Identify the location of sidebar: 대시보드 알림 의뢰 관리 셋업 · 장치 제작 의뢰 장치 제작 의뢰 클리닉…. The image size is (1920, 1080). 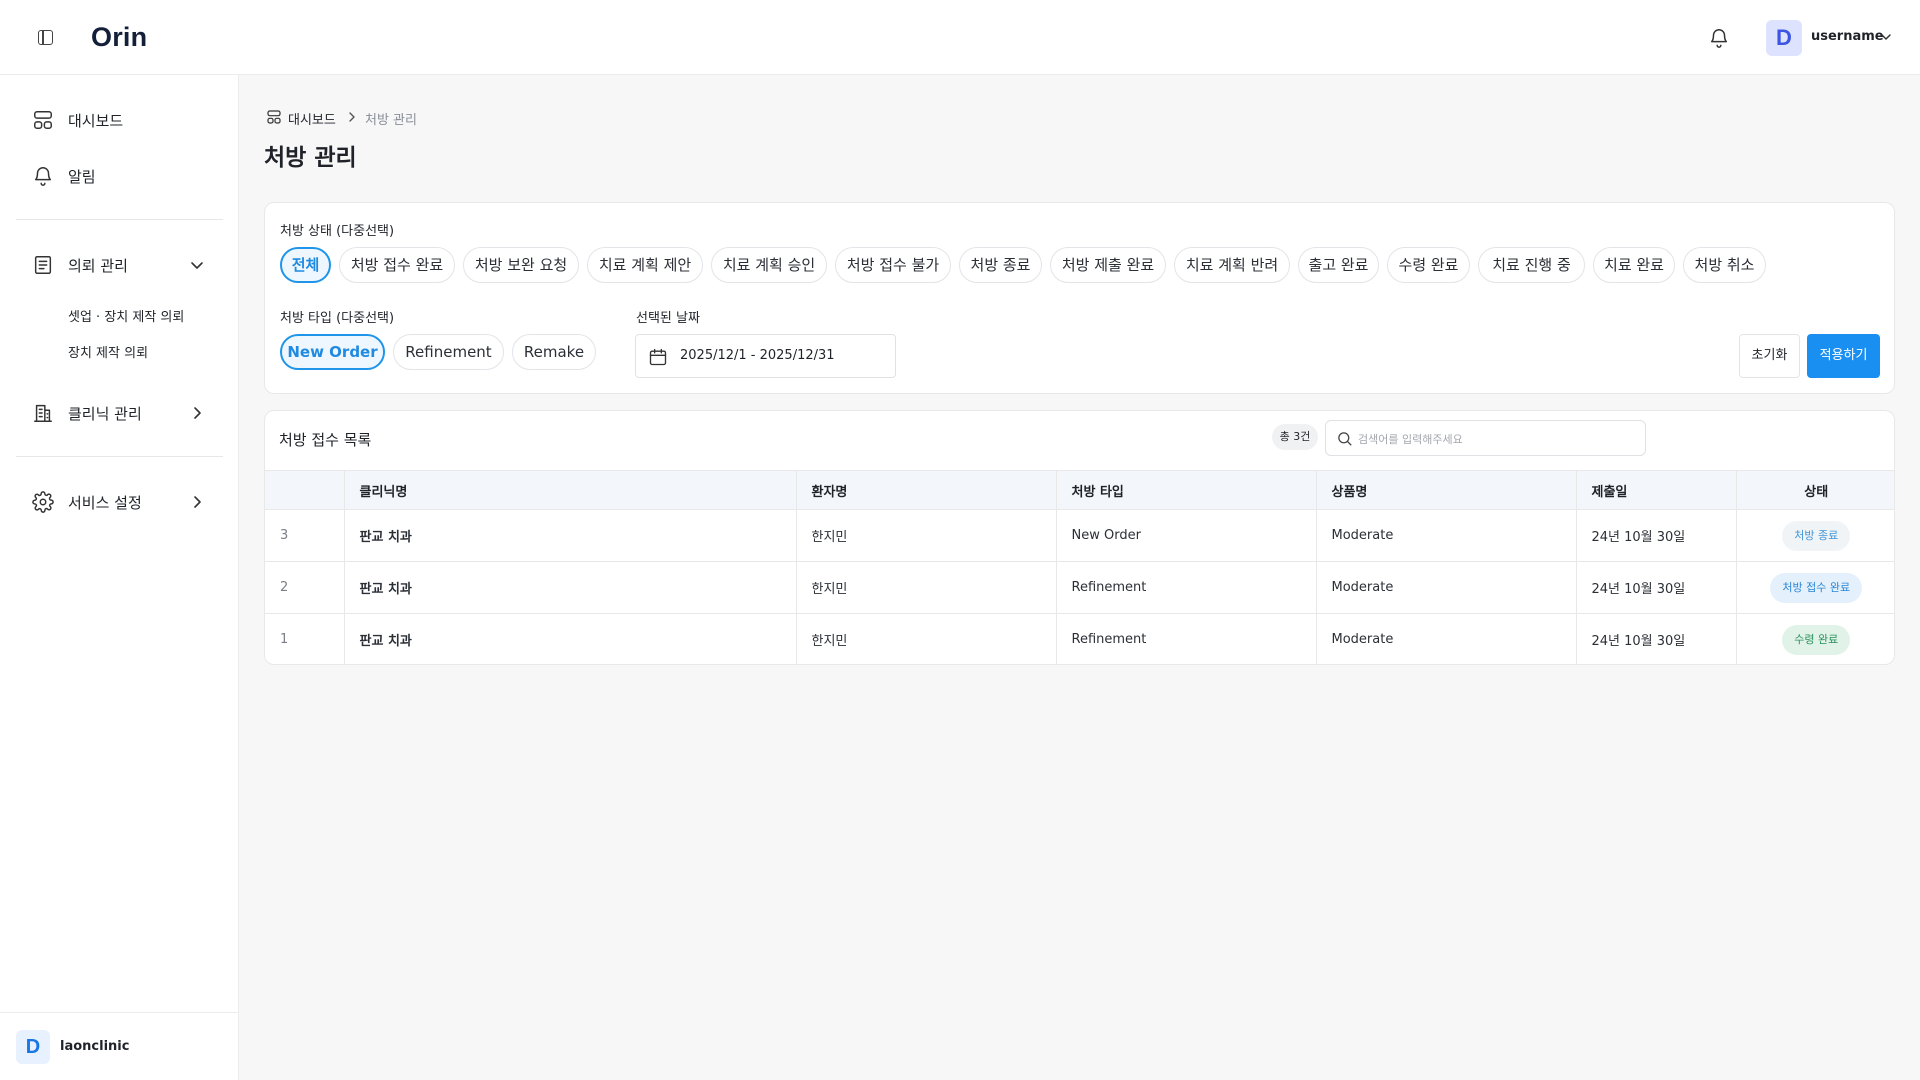
(119, 577).